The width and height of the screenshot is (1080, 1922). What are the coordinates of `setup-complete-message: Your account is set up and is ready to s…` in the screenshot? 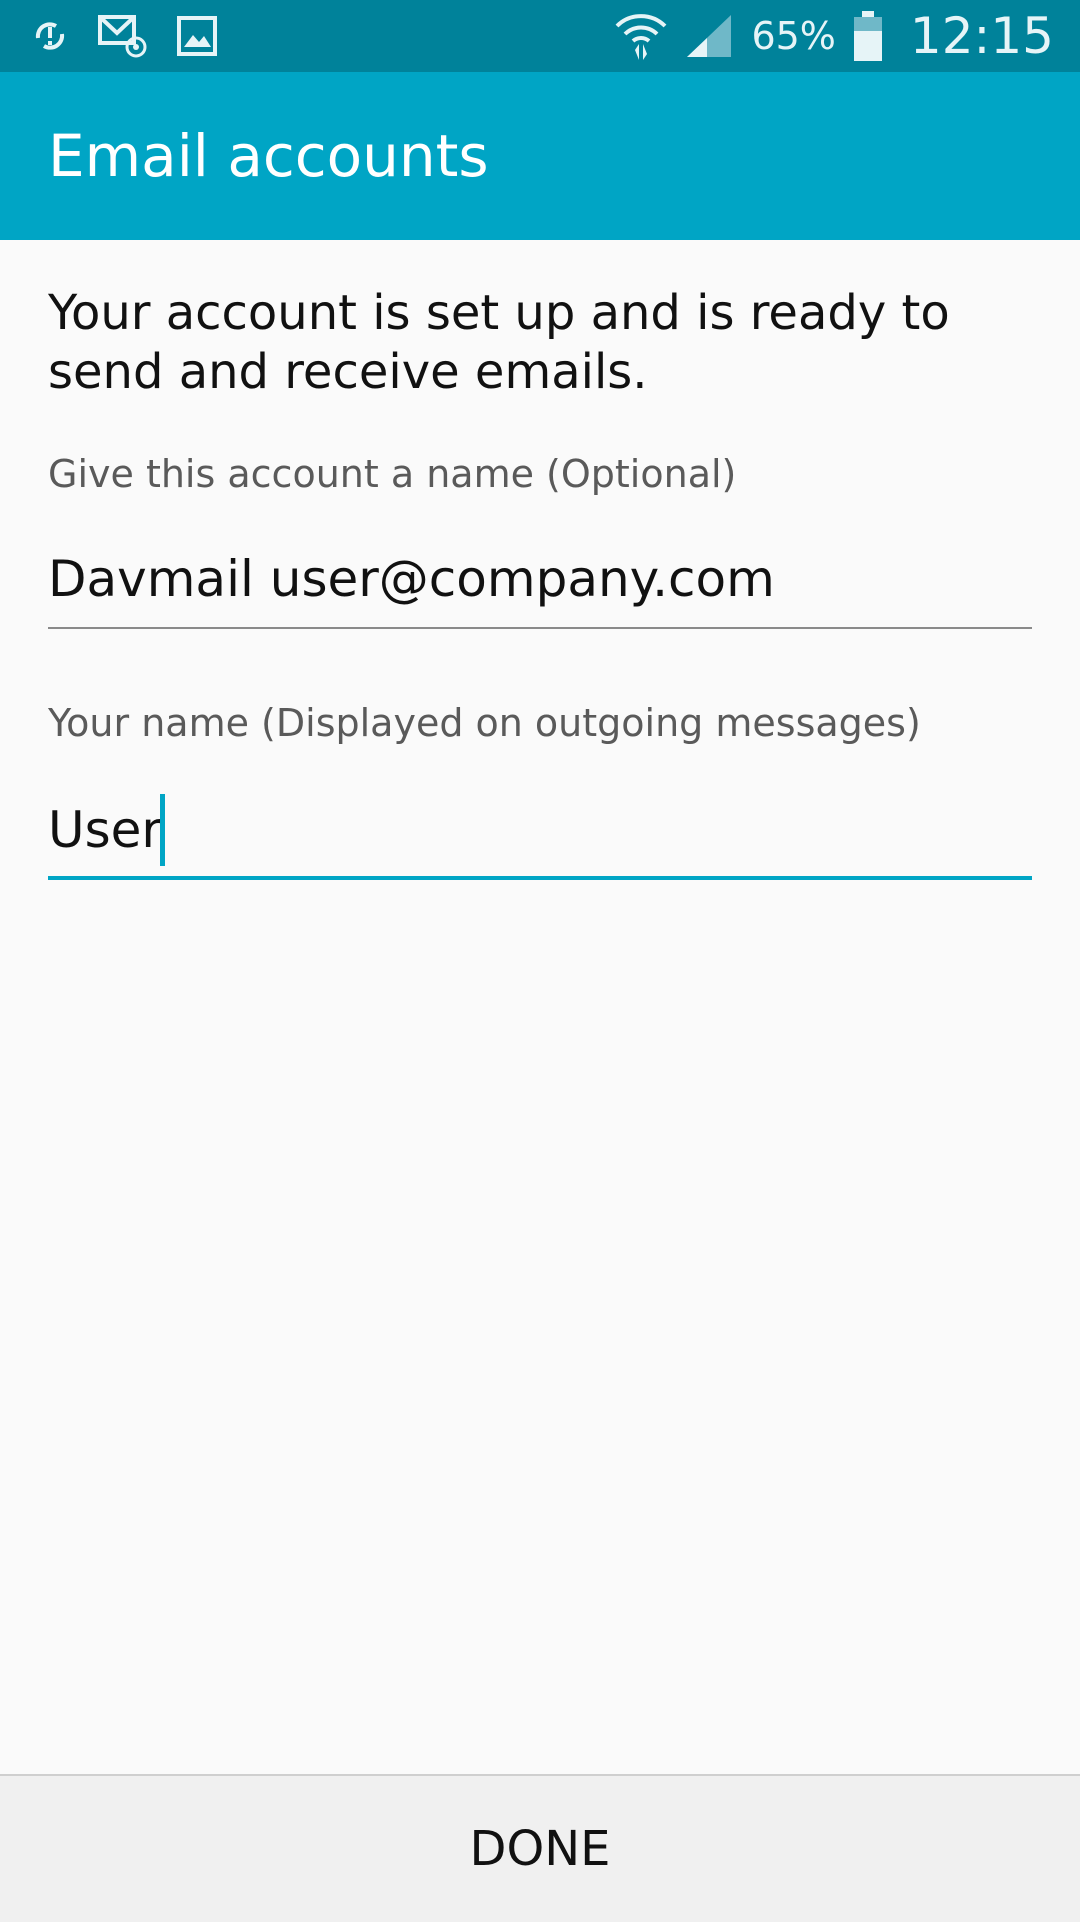 It's located at (499, 342).